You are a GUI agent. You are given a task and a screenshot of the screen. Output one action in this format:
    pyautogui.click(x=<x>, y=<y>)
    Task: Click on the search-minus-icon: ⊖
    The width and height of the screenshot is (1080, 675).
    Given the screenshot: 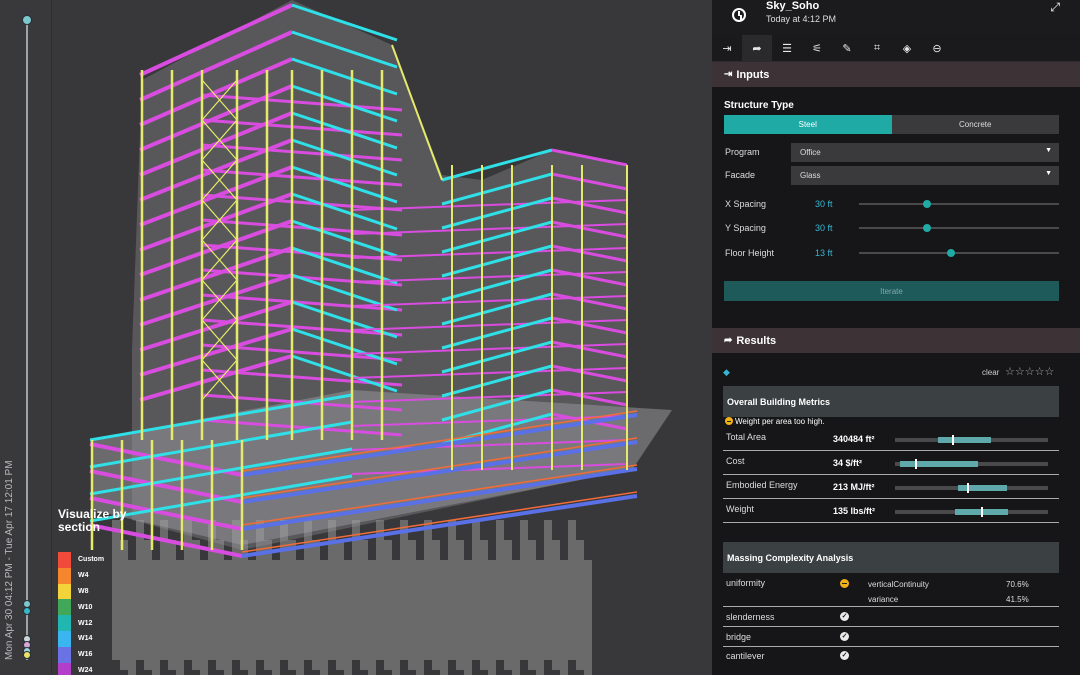 What is the action you would take?
    pyautogui.click(x=937, y=48)
    